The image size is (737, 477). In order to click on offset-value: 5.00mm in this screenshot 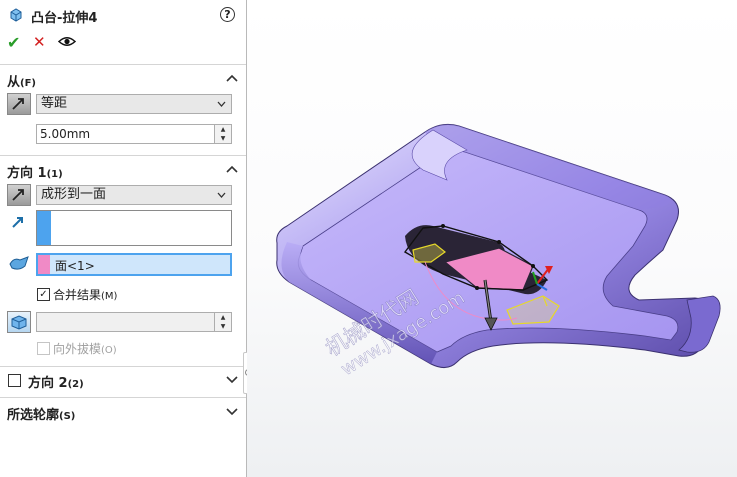, I will do `click(65, 134)`.